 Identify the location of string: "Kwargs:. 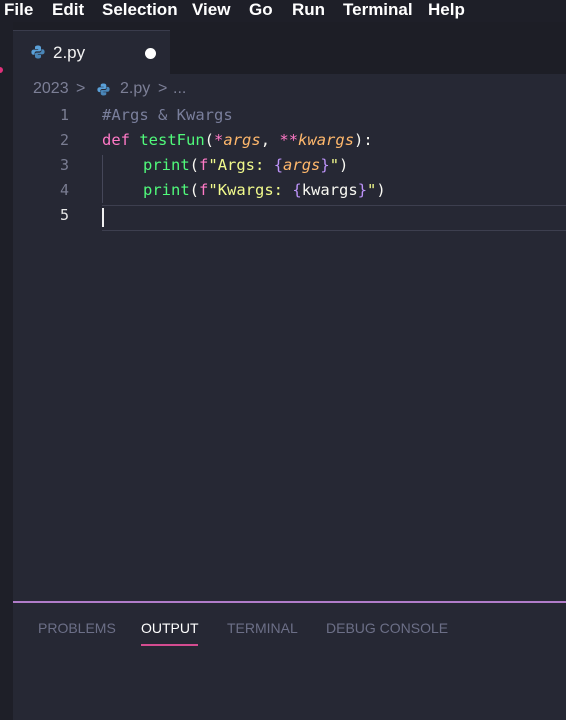
(250, 190).